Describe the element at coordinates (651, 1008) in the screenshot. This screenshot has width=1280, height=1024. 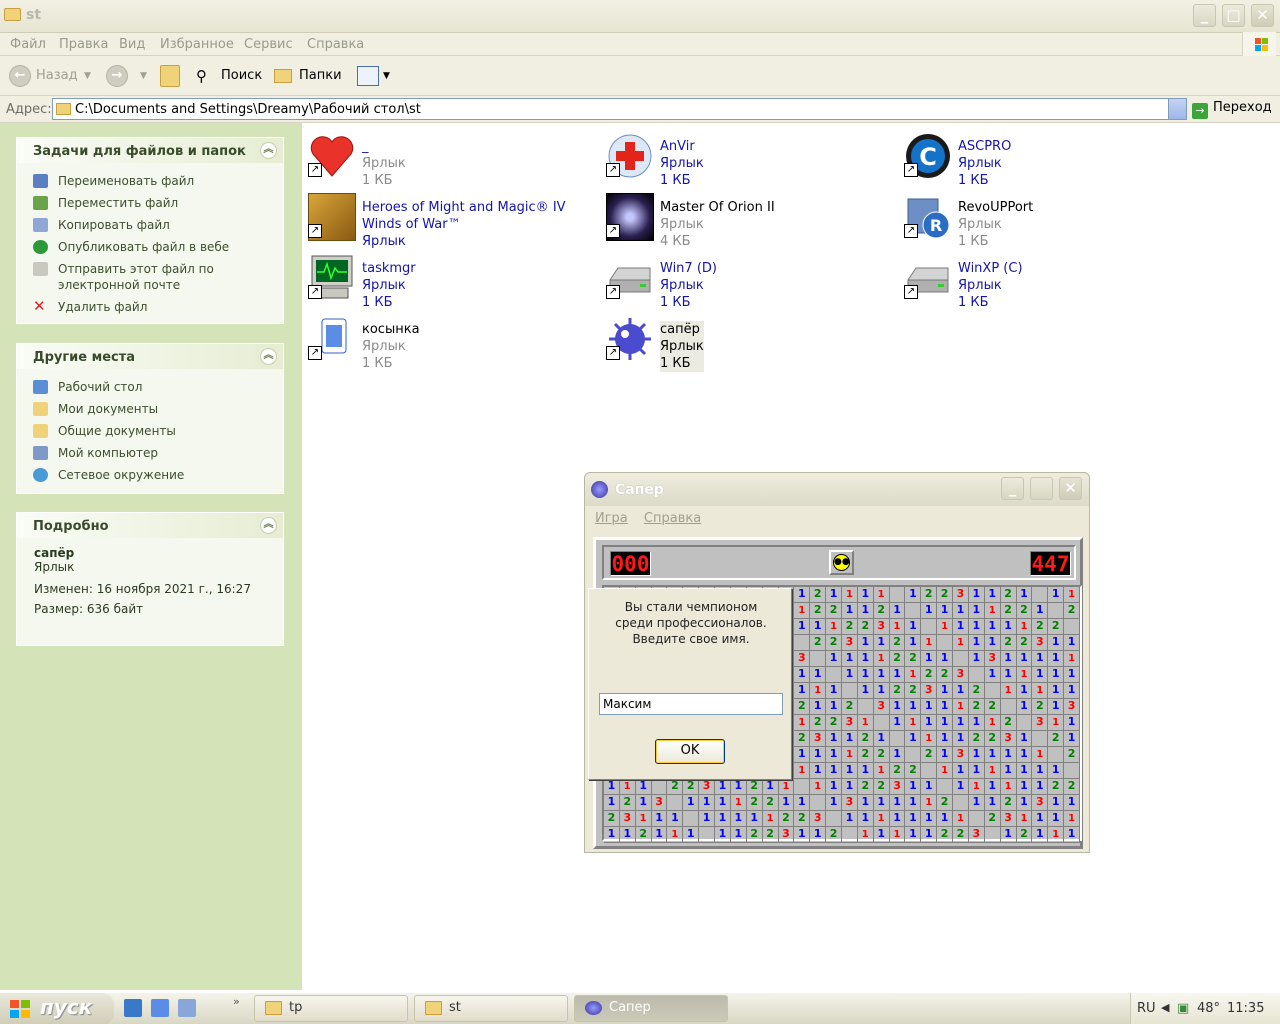
I see `task-button-minesweeper: Сапер` at that location.